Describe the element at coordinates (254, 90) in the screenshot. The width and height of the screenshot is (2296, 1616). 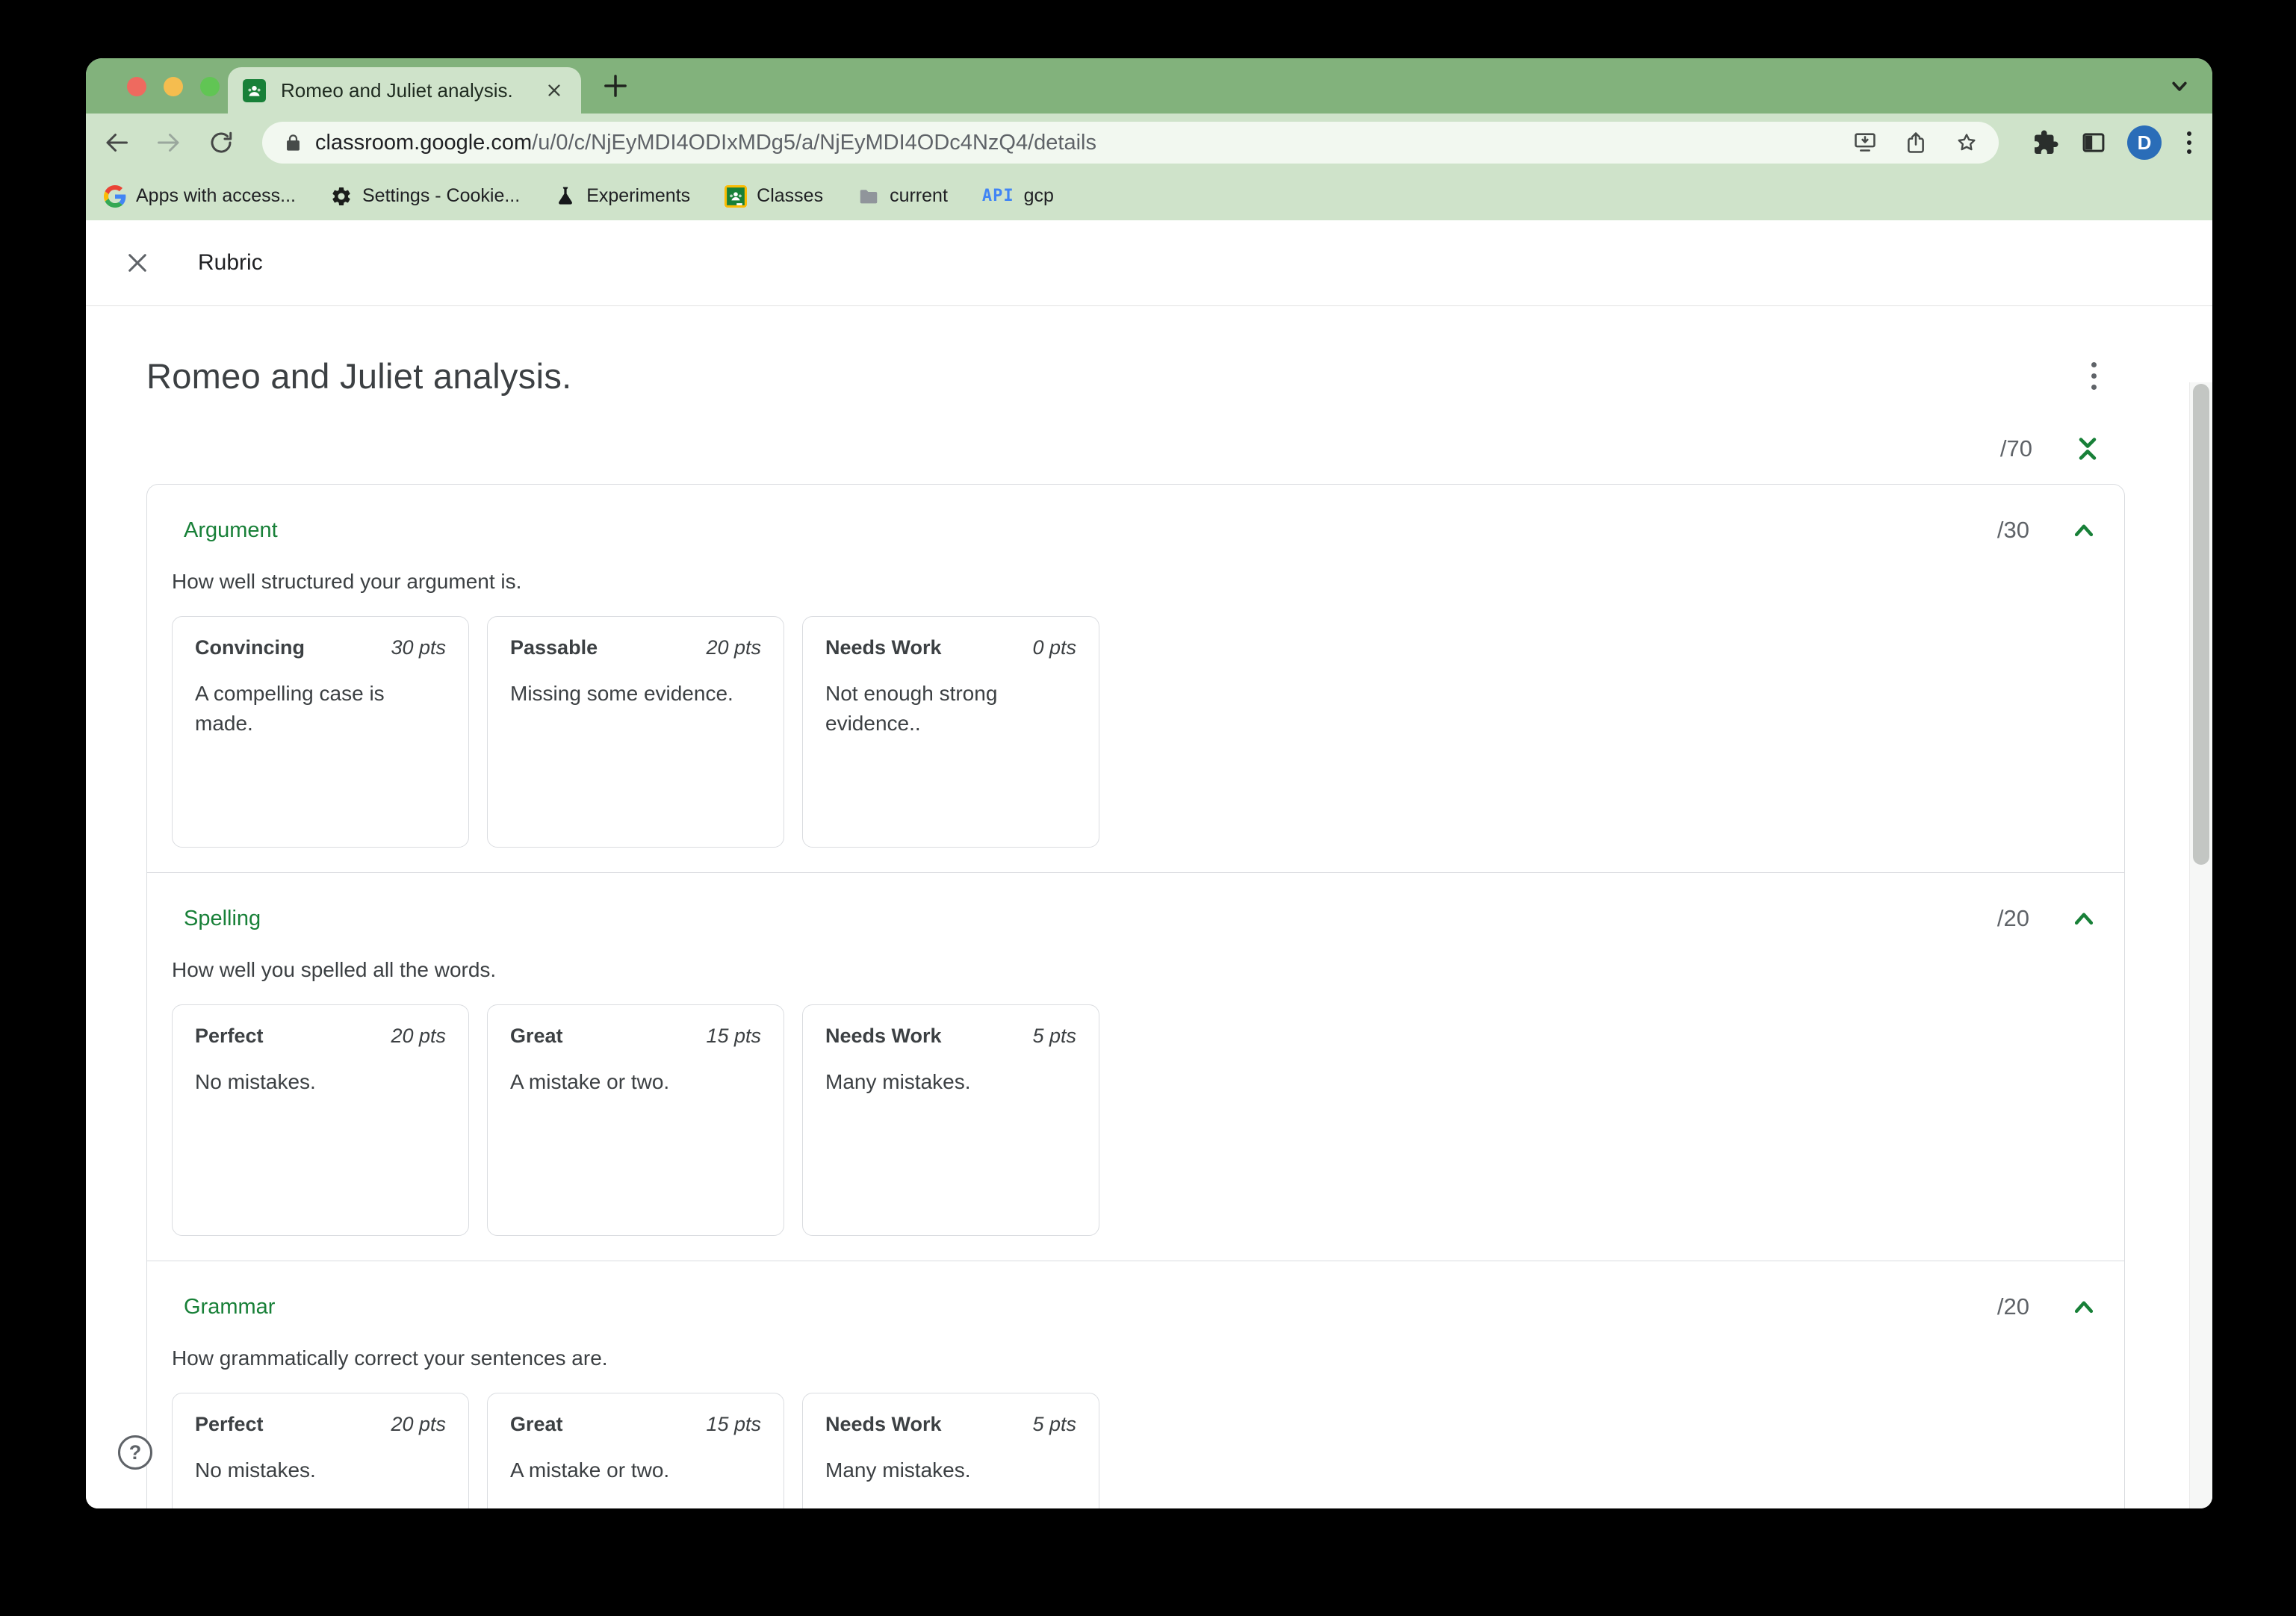
I see `classroom-favicon-icon` at that location.